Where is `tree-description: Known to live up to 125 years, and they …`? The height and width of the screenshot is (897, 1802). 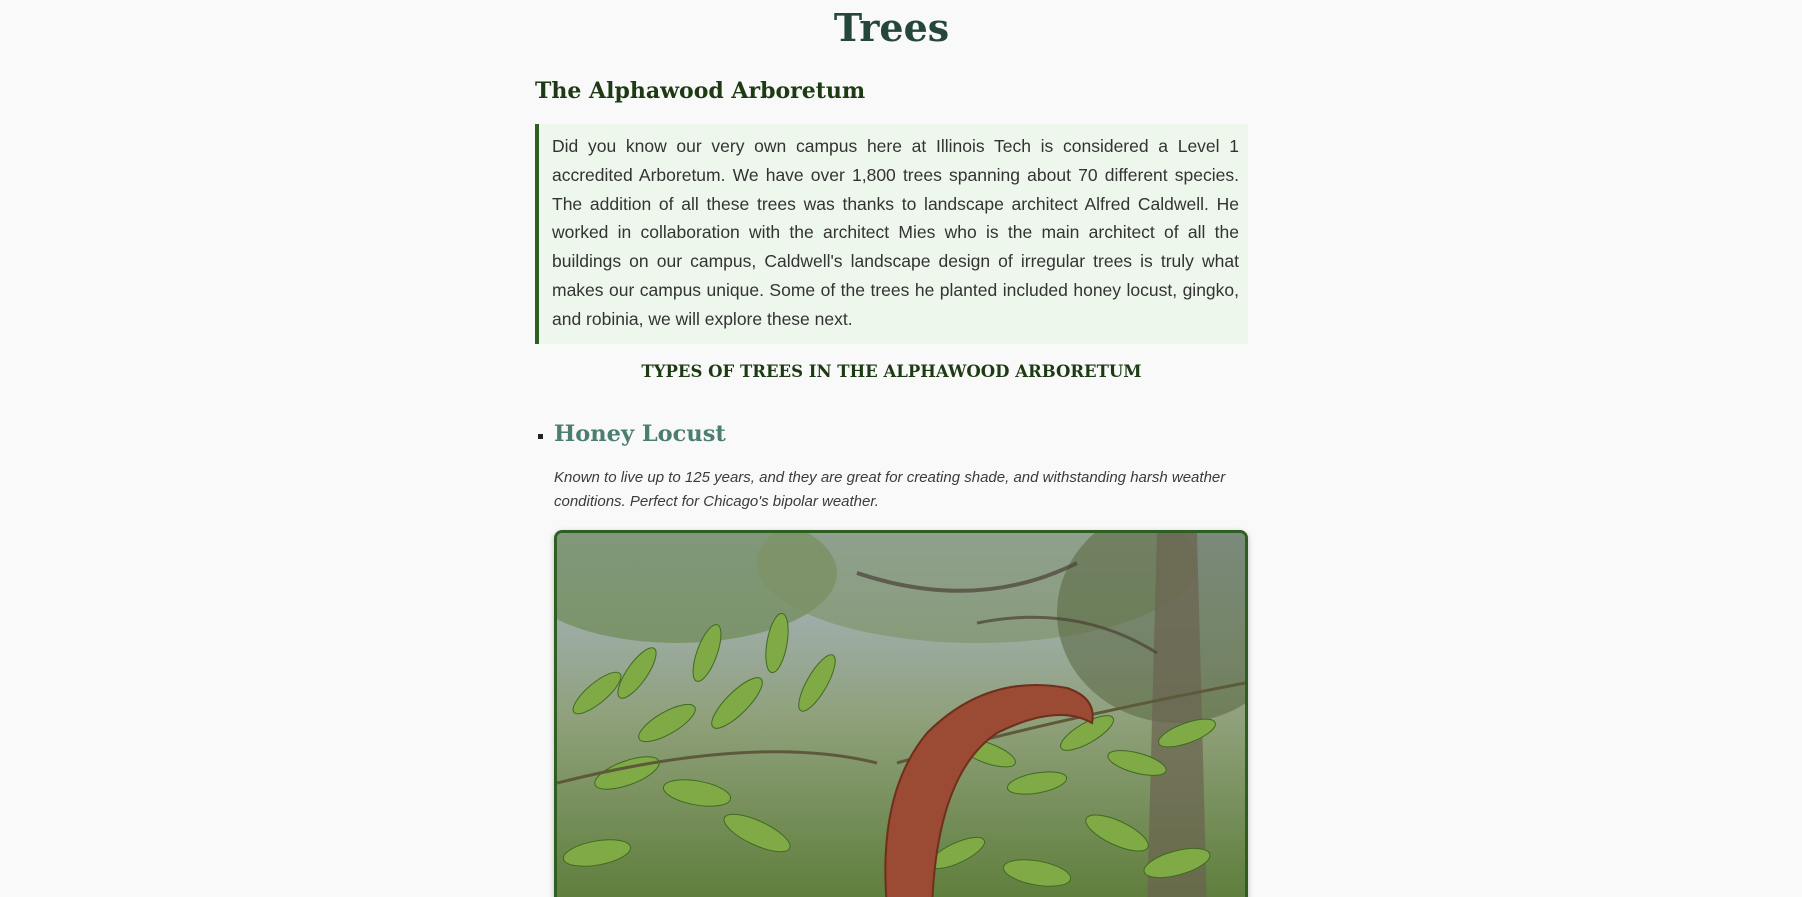
tree-description: Known to live up to 125 years, and they … is located at coordinates (890, 489).